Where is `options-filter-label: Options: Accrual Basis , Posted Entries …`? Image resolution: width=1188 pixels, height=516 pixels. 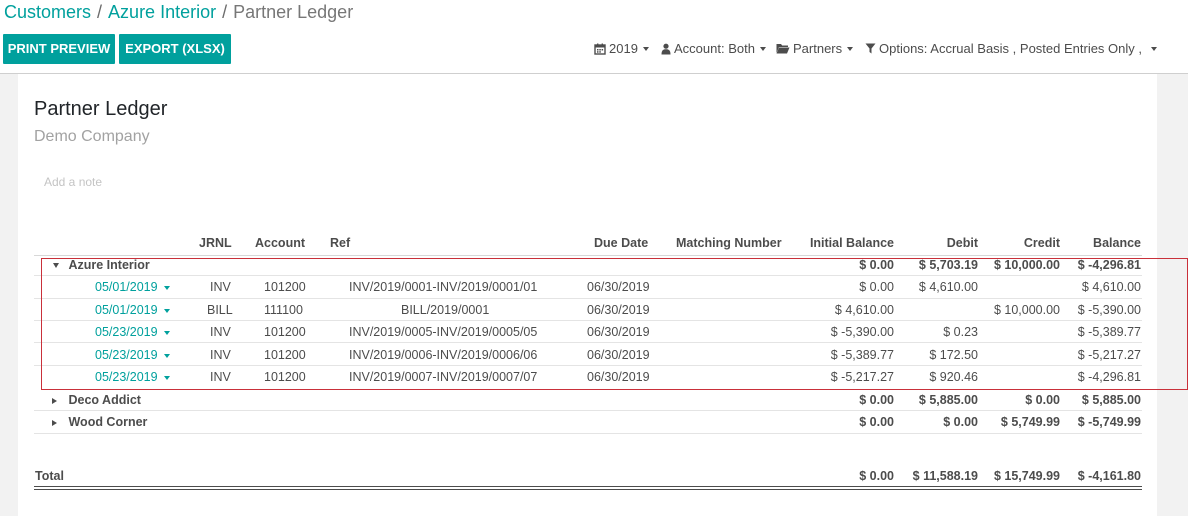
options-filter-label: Options: Accrual Basis , Posted Entries … is located at coordinates (1011, 48).